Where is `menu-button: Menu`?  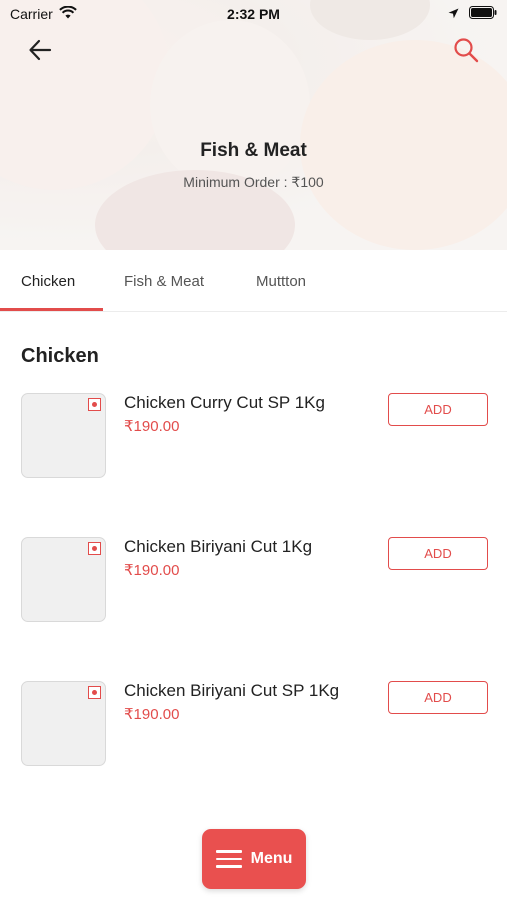 menu-button: Menu is located at coordinates (254, 859).